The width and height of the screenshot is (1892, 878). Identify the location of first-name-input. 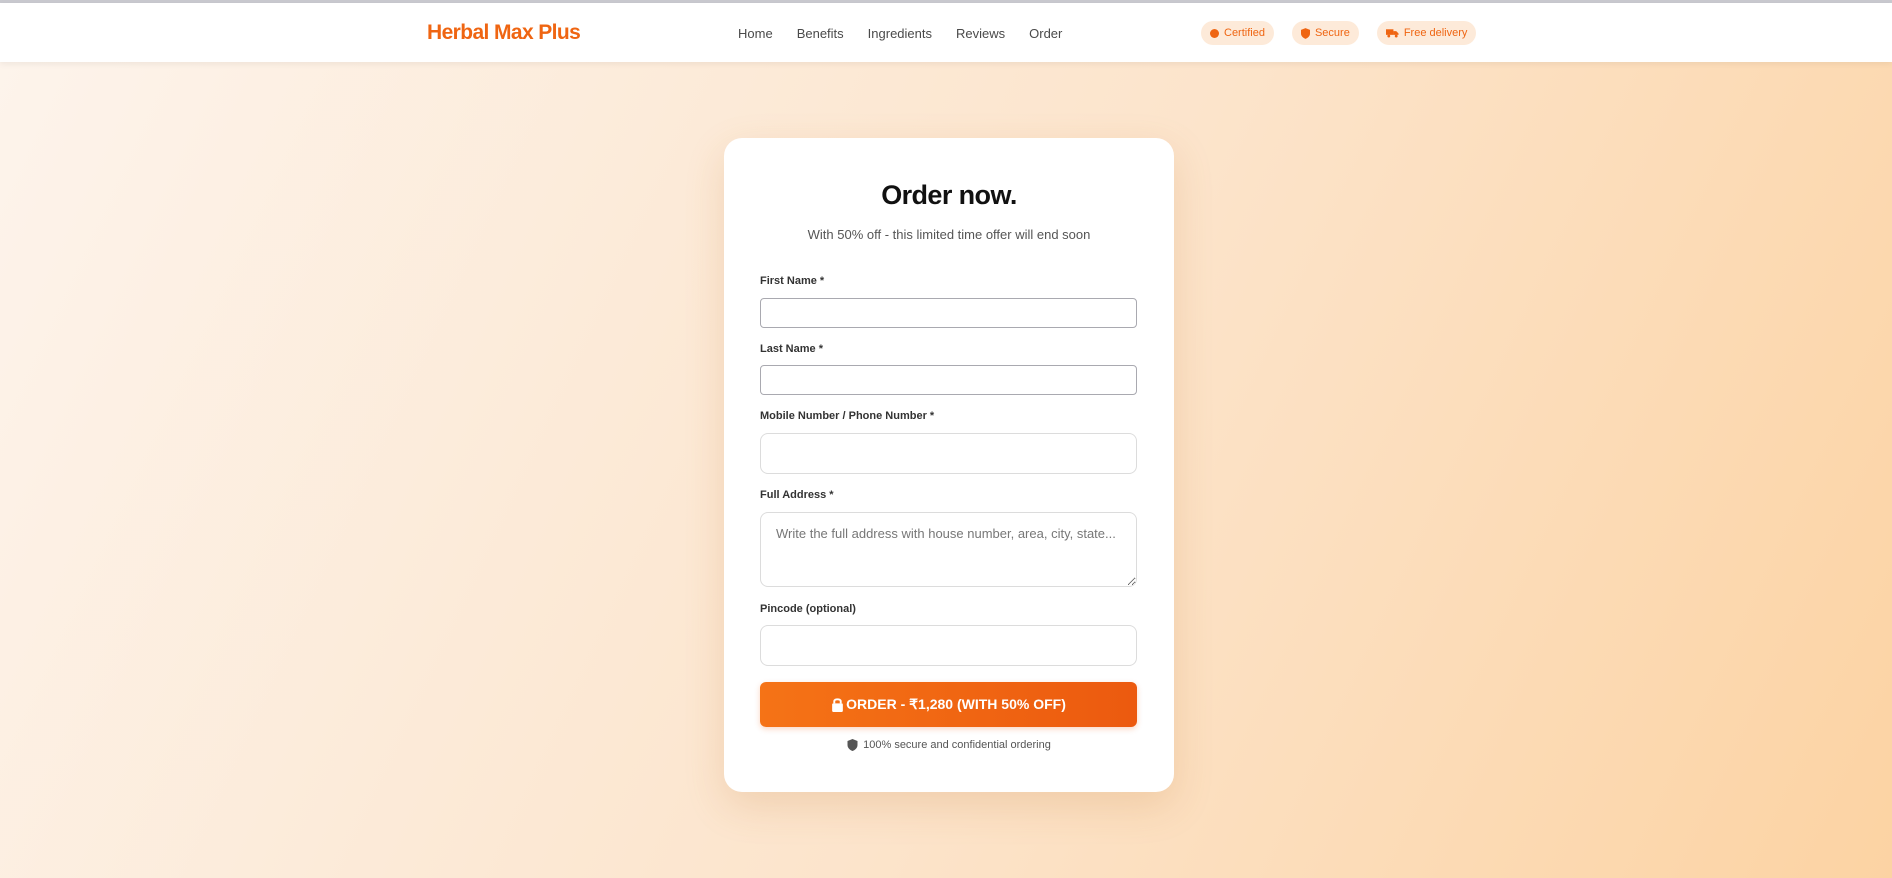
(948, 313).